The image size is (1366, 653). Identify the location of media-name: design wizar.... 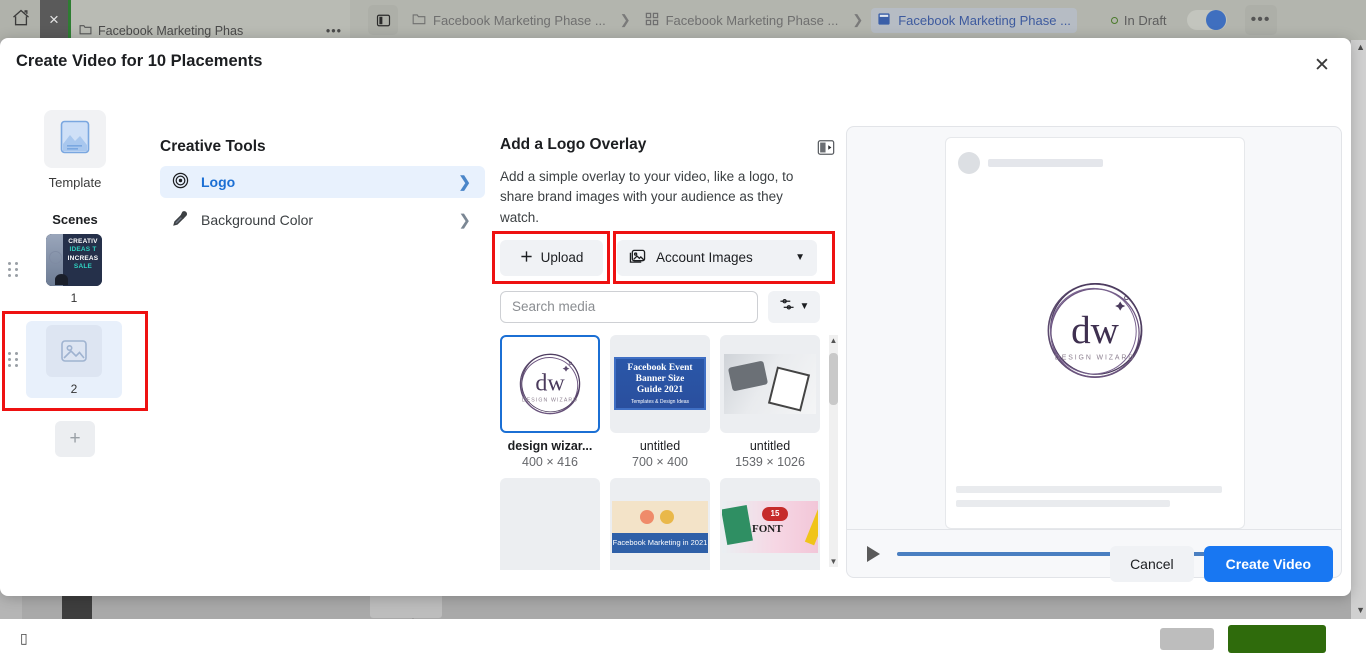
(550, 446).